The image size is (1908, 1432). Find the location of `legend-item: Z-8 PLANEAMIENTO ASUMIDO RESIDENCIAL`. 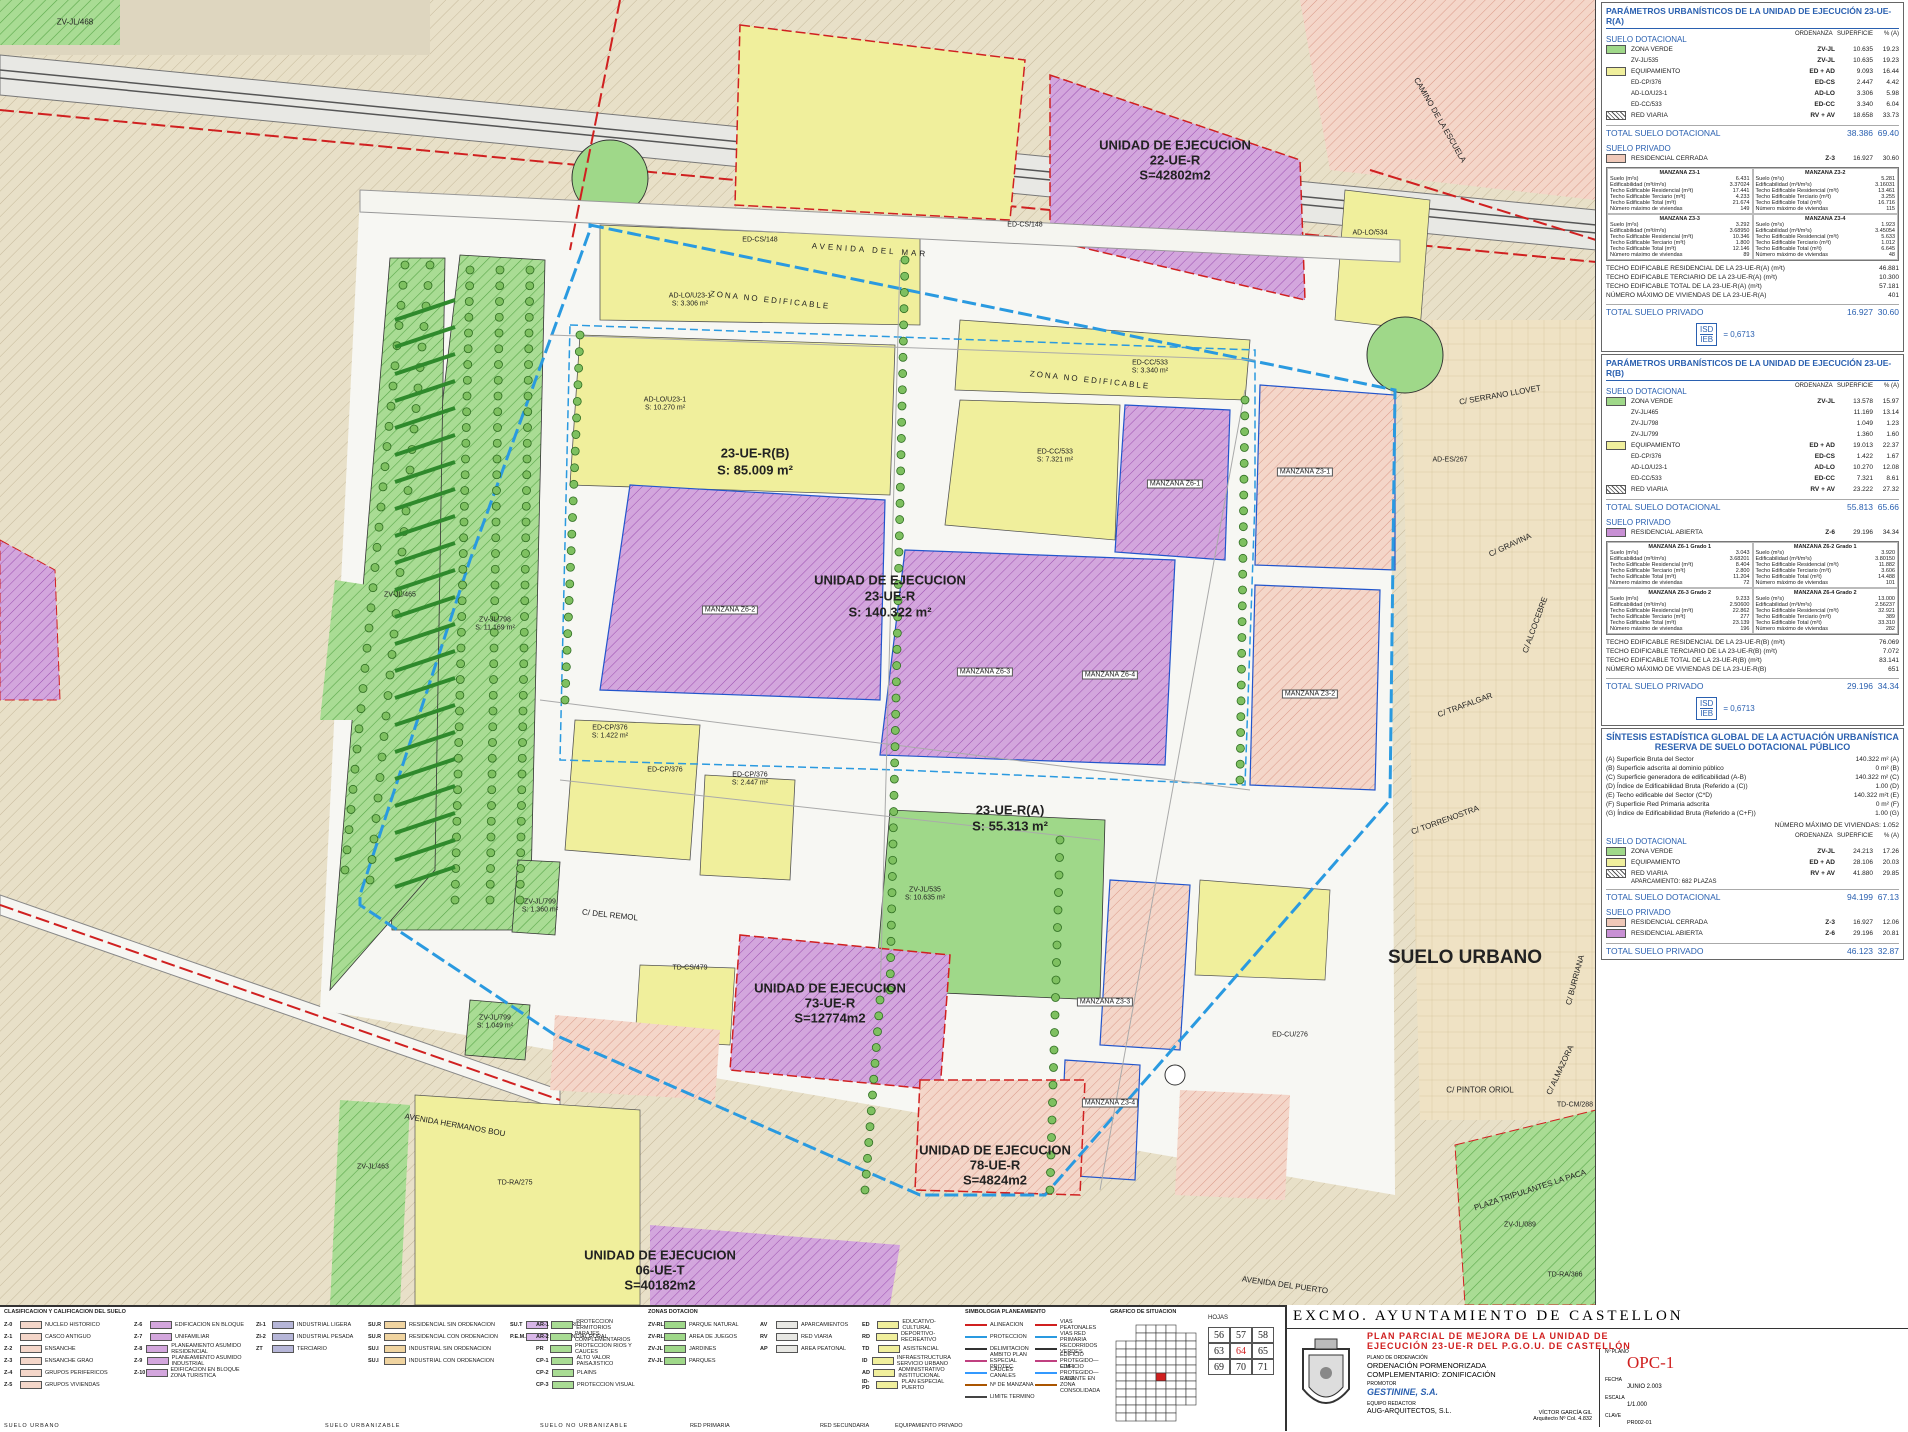

legend-item: Z-8 PLANEAMIENTO ASUMIDO RESIDENCIAL is located at coordinates (194, 1349).